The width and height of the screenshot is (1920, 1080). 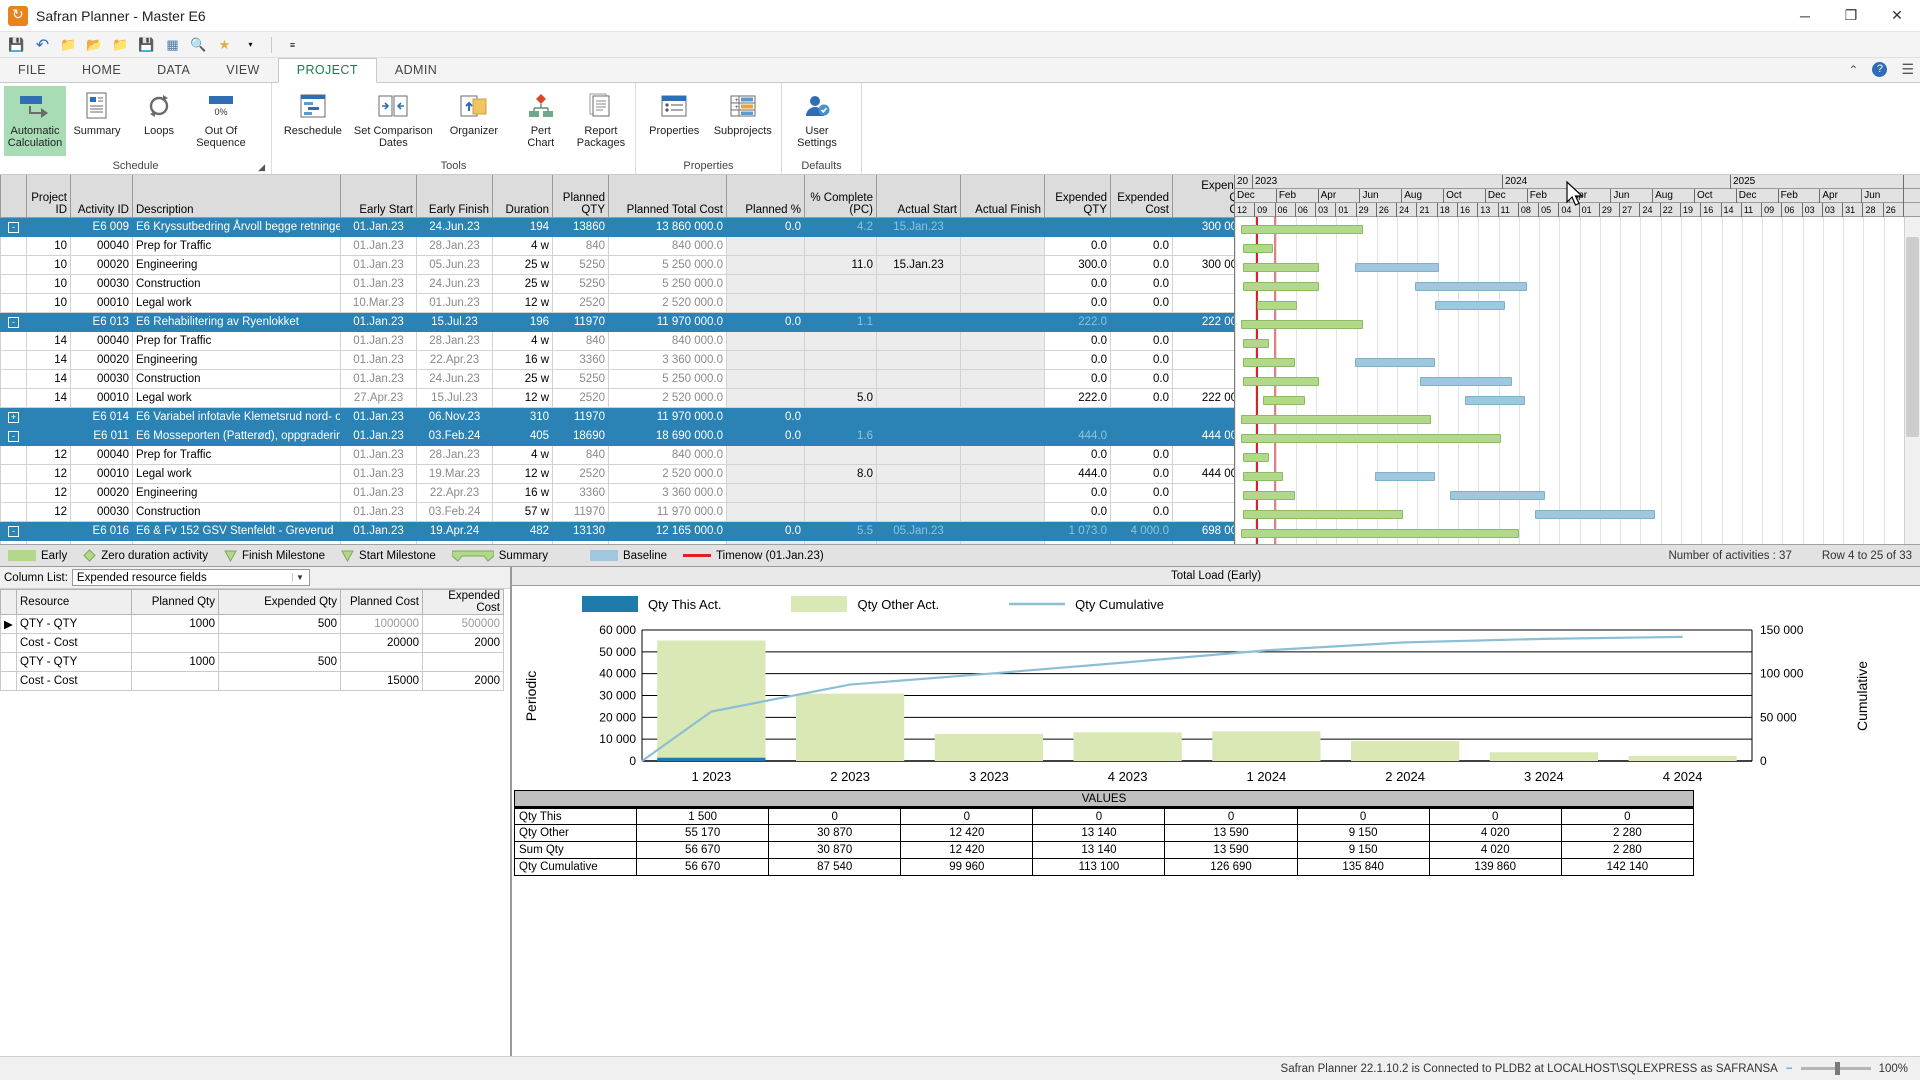 What do you see at coordinates (667, 196) in the screenshot?
I see `grid-header-planned_total_cost: Planned Total Cost` at bounding box center [667, 196].